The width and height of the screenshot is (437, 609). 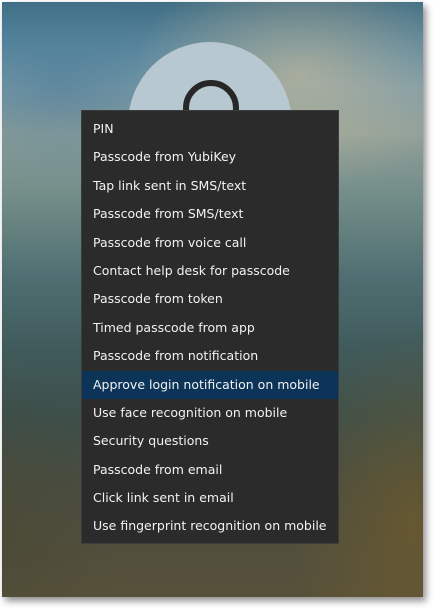 What do you see at coordinates (210, 129) in the screenshot?
I see `menu-item-pin: PIN` at bounding box center [210, 129].